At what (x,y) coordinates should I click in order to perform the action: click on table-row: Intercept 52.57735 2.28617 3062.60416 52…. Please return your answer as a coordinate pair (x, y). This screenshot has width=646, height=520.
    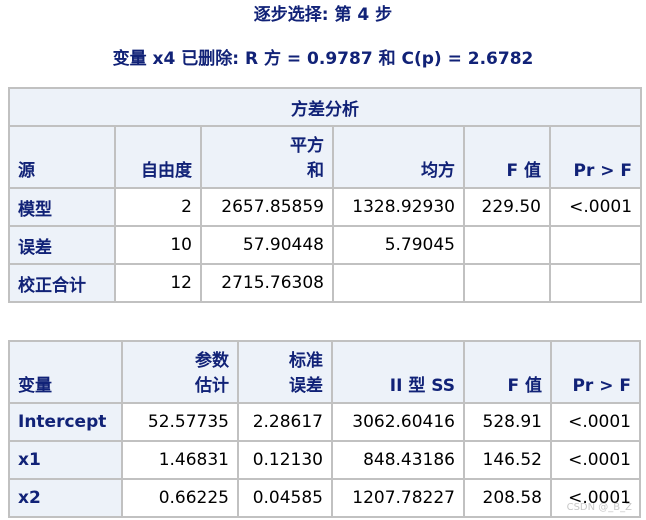
    Looking at the image, I should click on (324, 422).